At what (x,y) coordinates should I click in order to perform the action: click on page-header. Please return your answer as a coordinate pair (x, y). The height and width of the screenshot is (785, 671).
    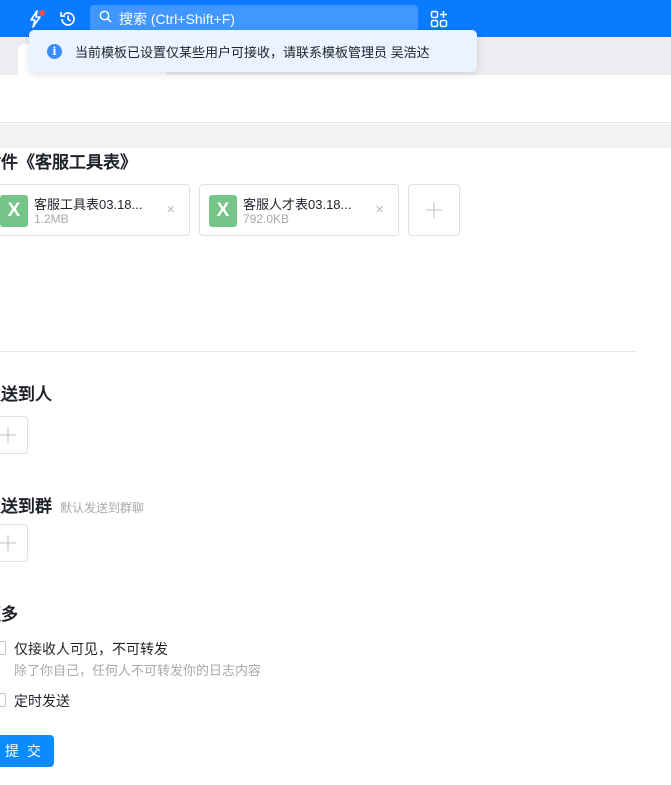
    Looking at the image, I should click on (335, 99).